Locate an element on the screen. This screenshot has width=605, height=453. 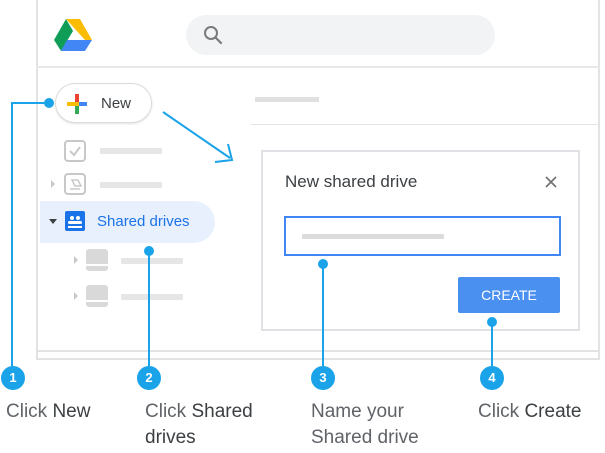
step-4-bold: Create is located at coordinates (553, 411).